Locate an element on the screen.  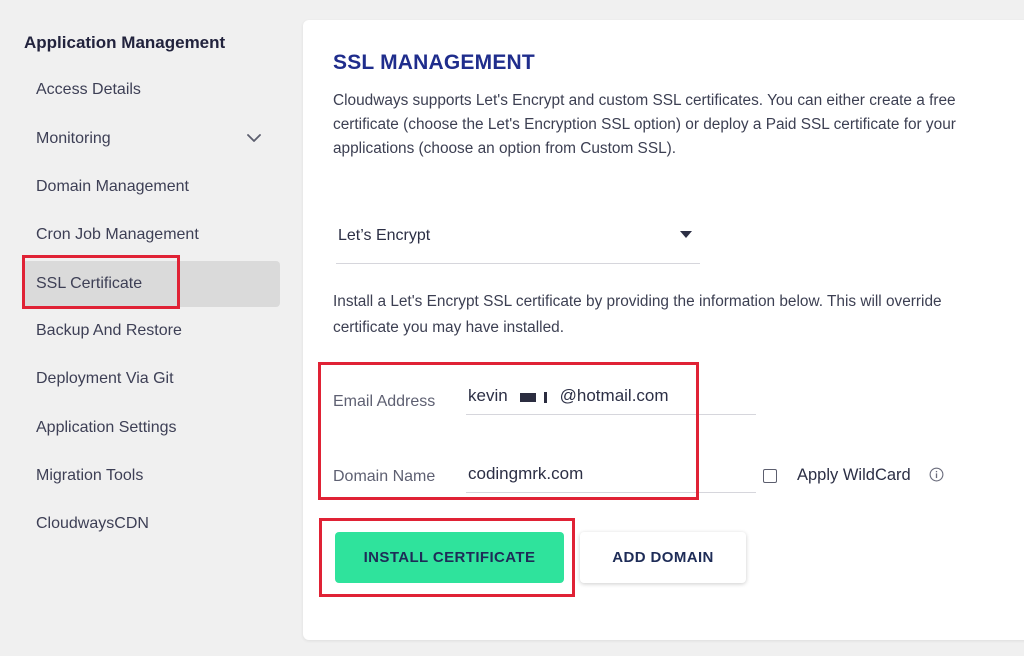
sidebar-item-cron-job-management: Cron Job Management is located at coordinates (151, 235).